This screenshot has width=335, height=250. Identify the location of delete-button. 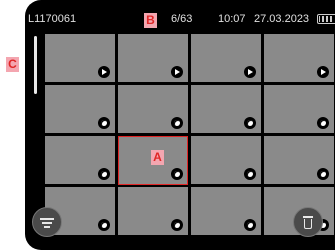
(308, 222).